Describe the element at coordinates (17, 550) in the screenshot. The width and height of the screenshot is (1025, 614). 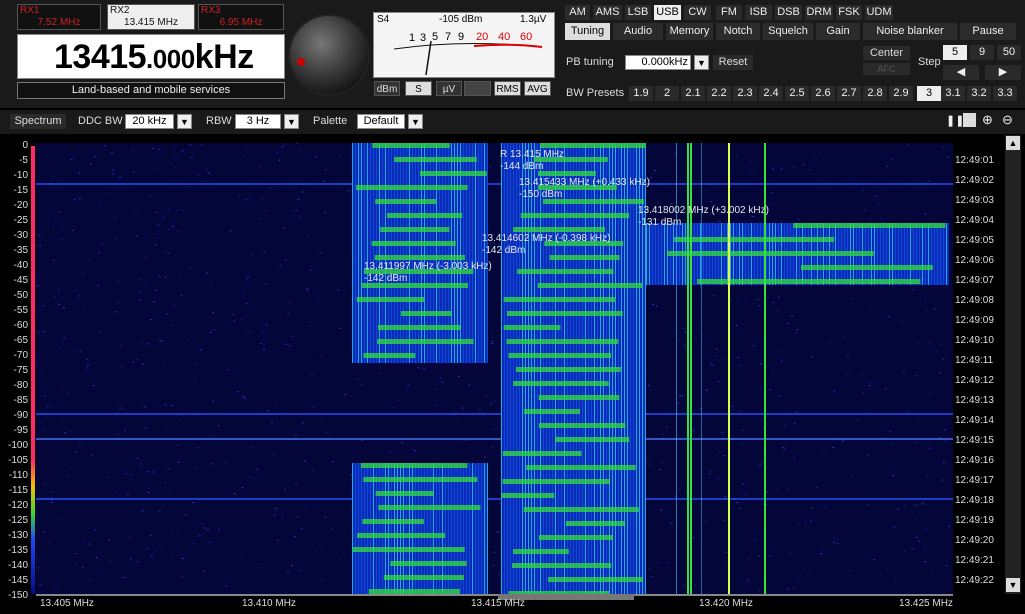
I see `y-axis-label: -135` at that location.